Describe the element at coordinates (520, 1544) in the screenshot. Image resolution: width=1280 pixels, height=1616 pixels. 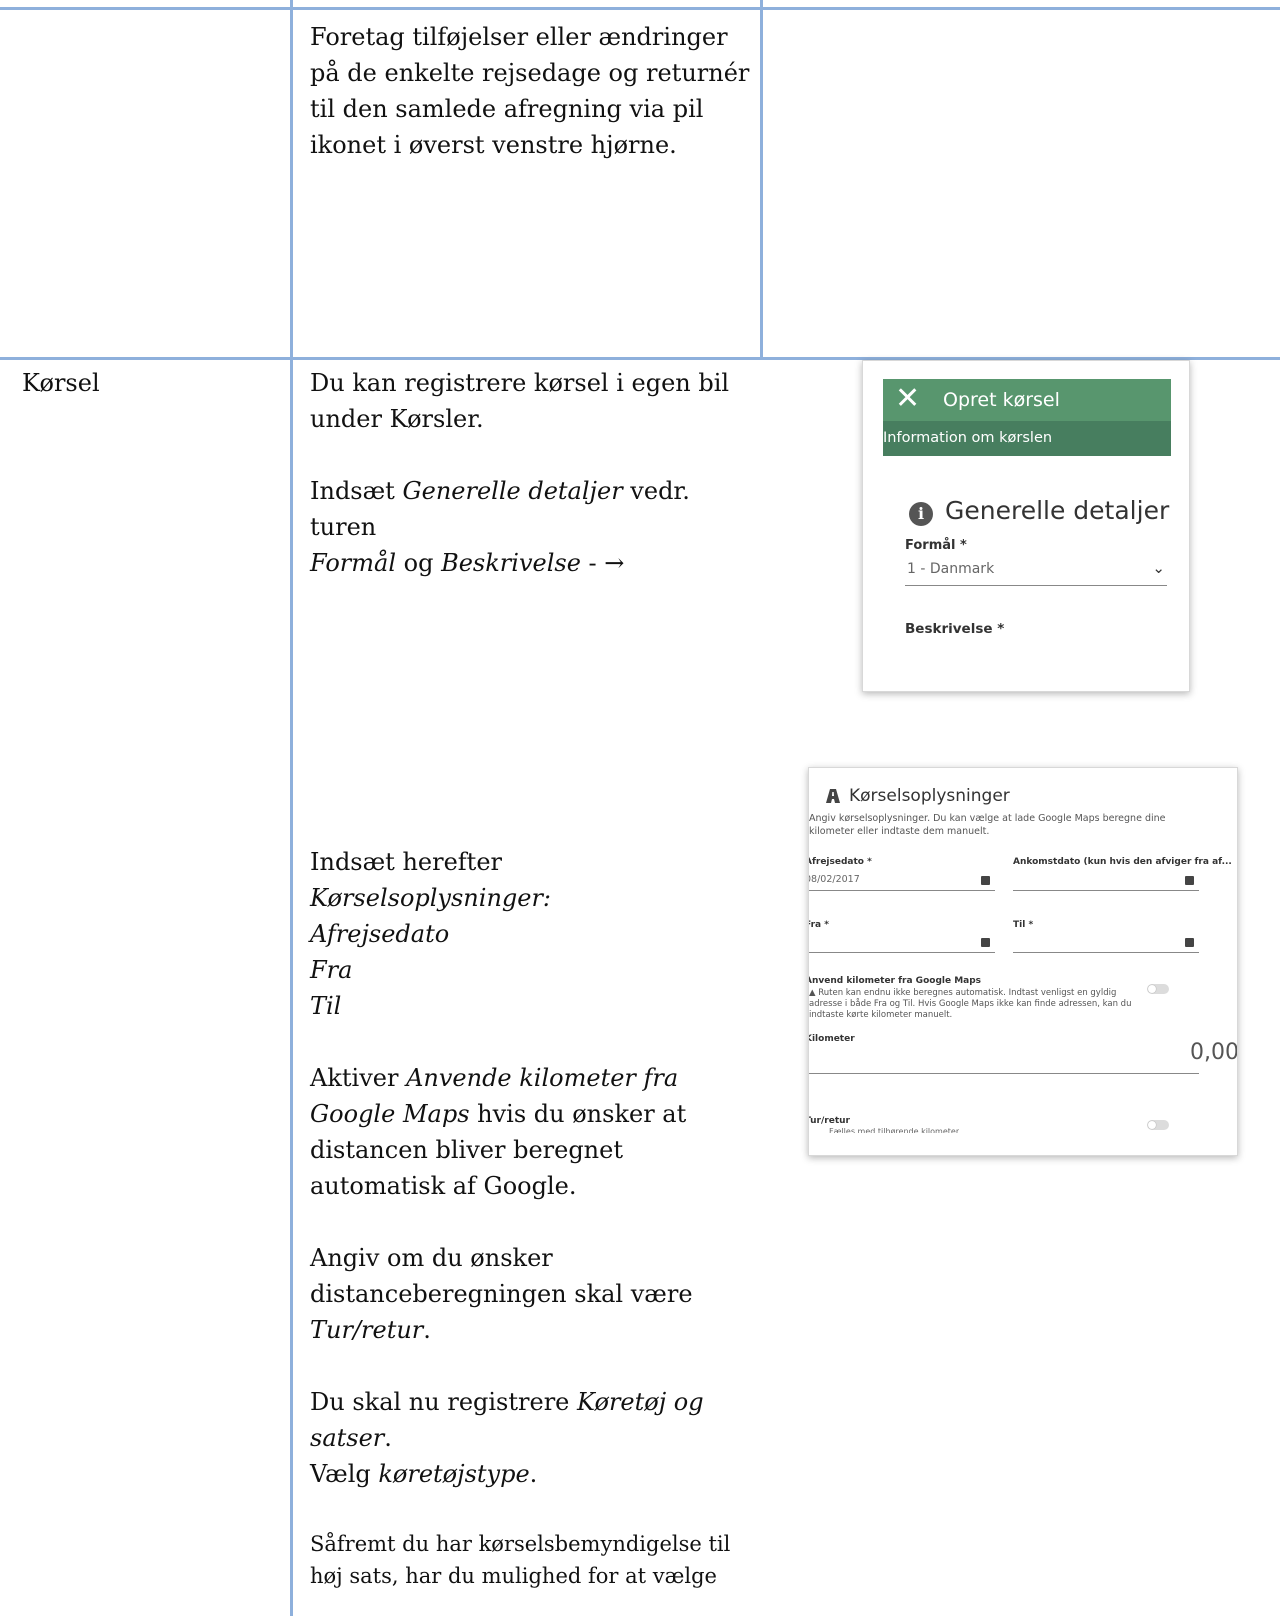
I see `instruction-line: Såfremt du har kørselsbemyndigelse til` at that location.